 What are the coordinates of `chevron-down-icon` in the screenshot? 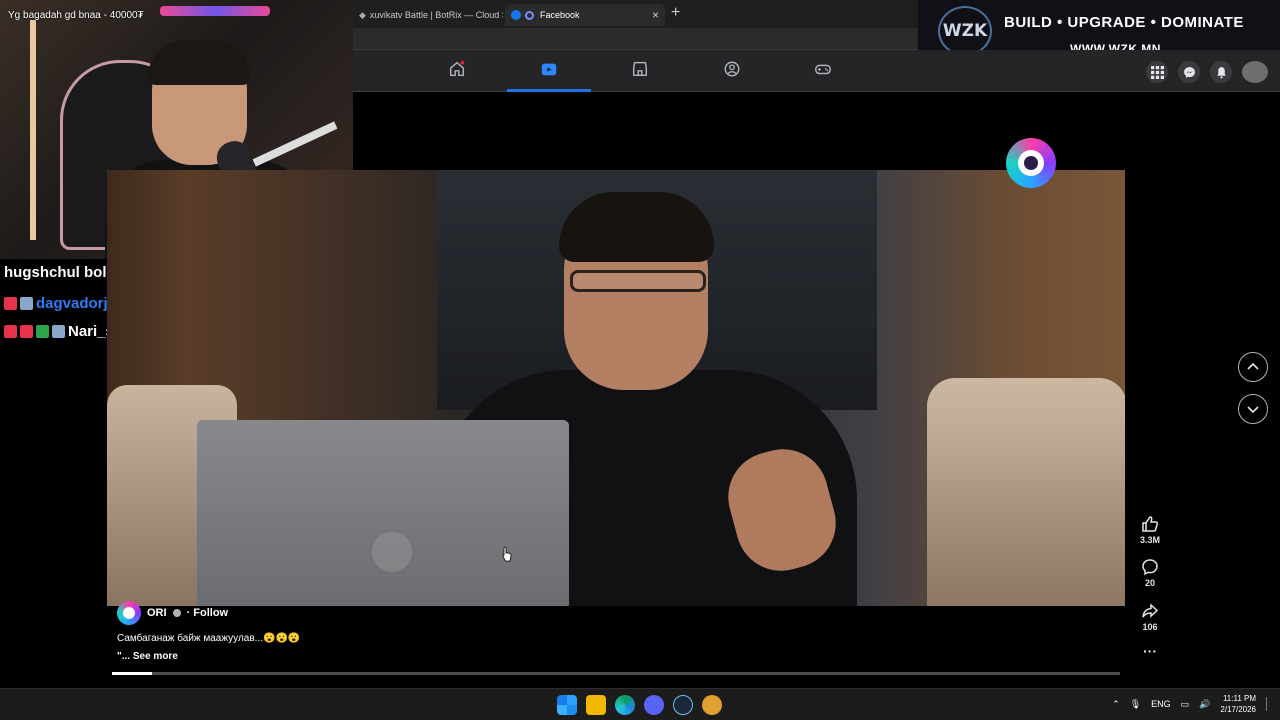 It's located at (1253, 410).